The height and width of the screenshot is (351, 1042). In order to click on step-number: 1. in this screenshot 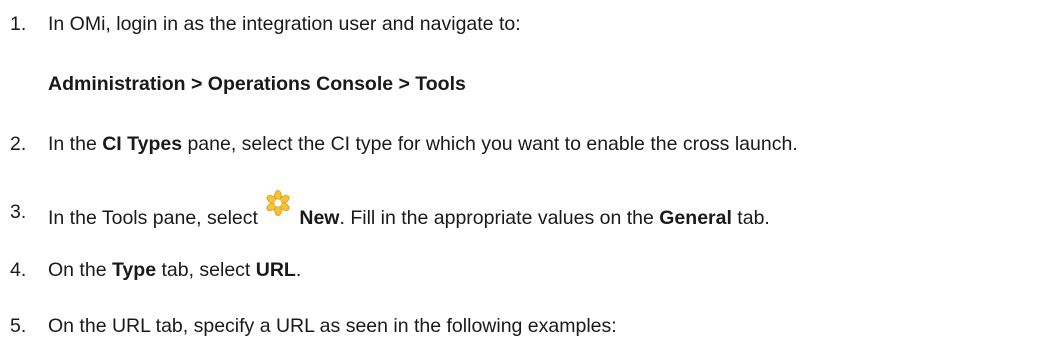, I will do `click(18, 24)`.